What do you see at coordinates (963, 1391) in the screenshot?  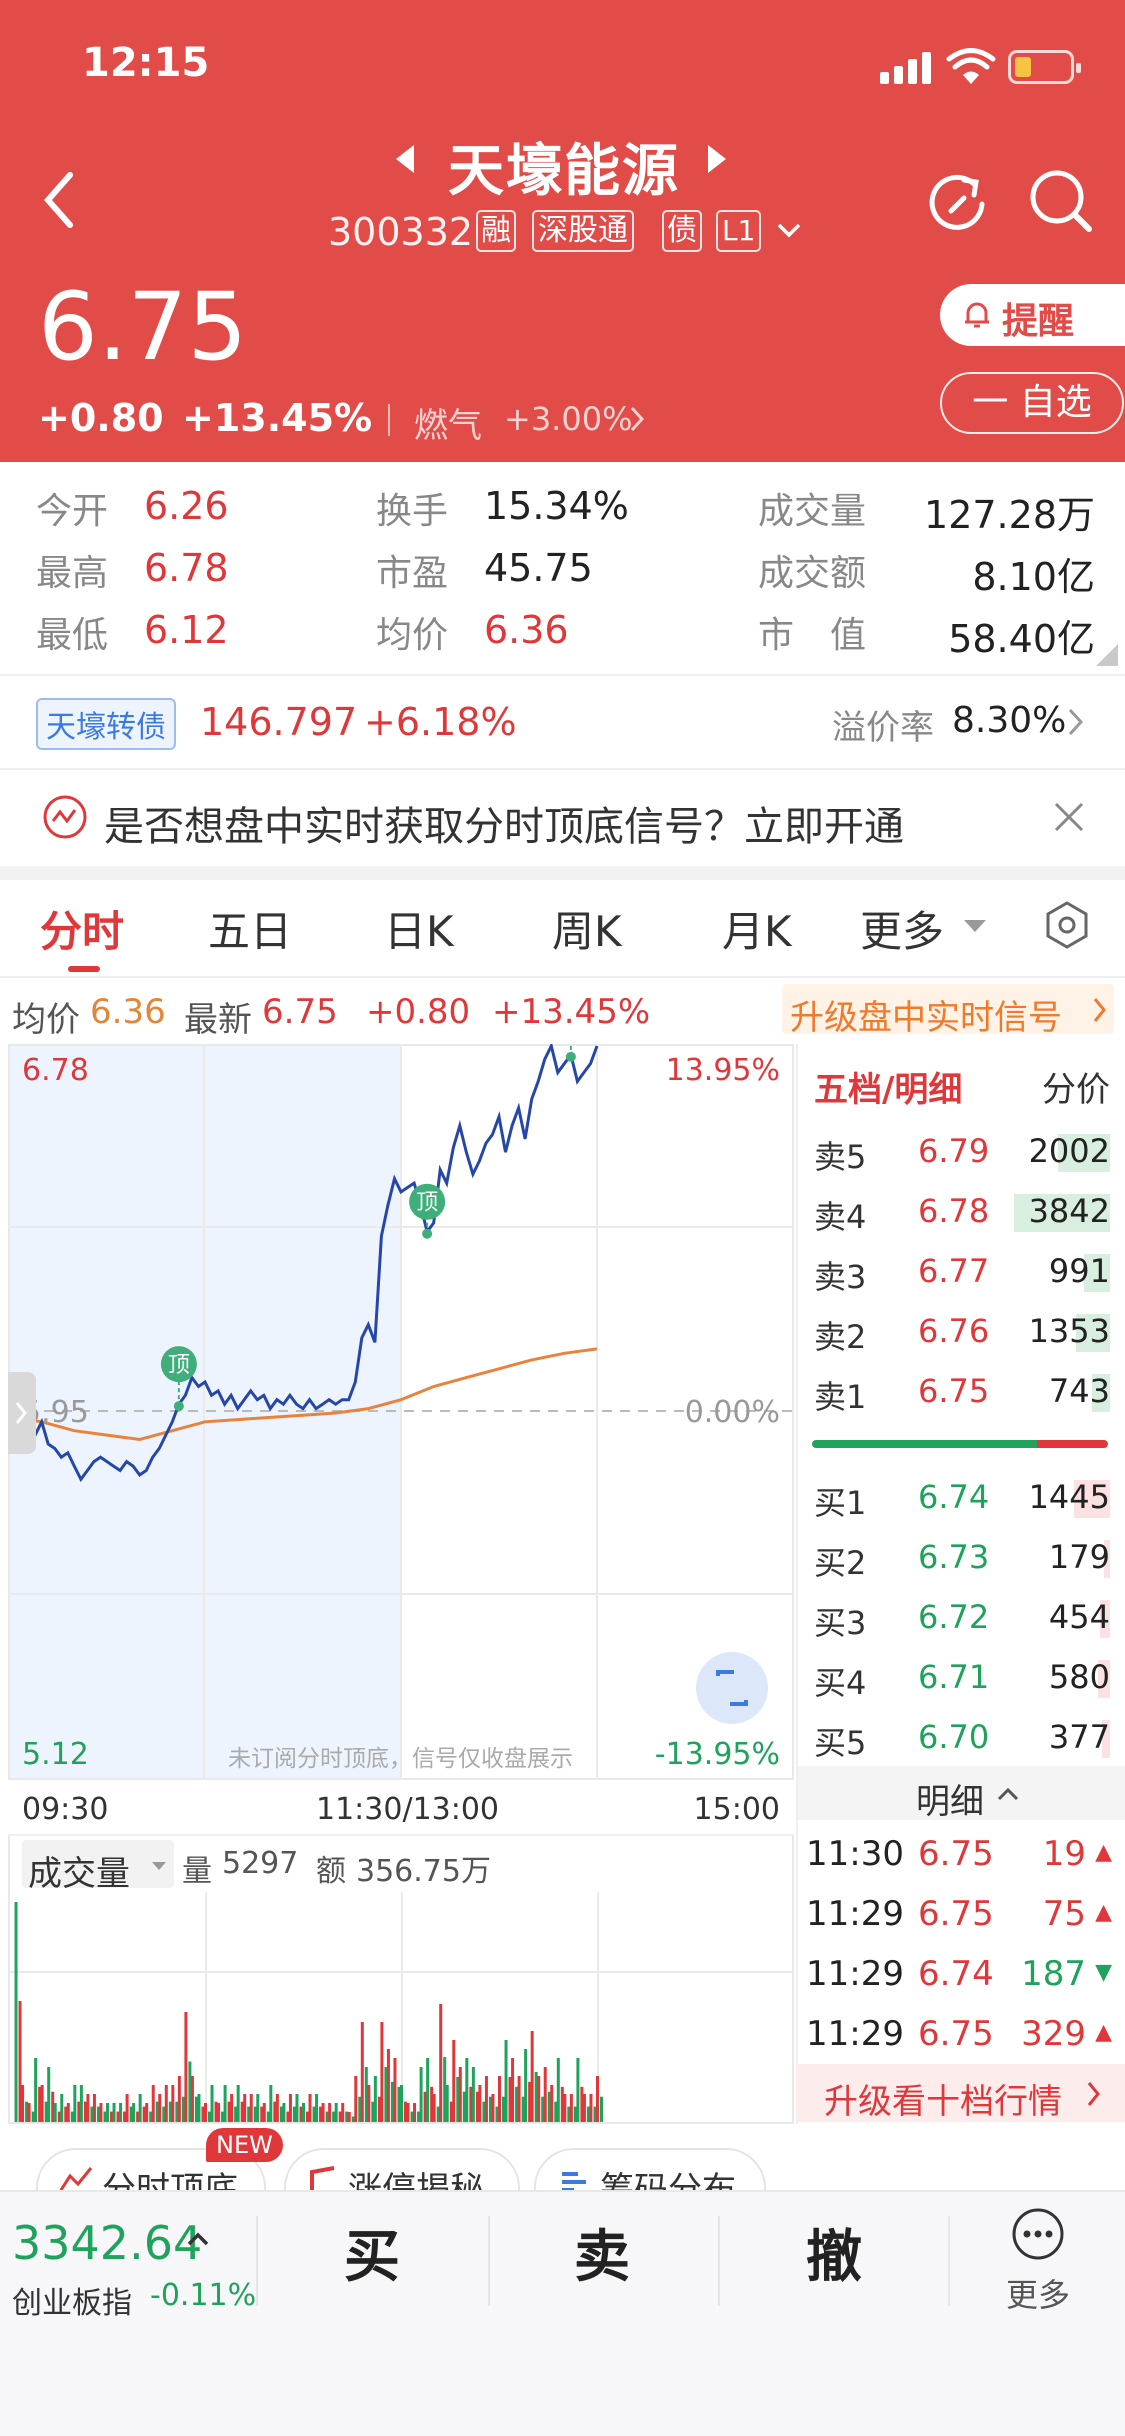 I see `ask-row: 卖1 6.75 743` at bounding box center [963, 1391].